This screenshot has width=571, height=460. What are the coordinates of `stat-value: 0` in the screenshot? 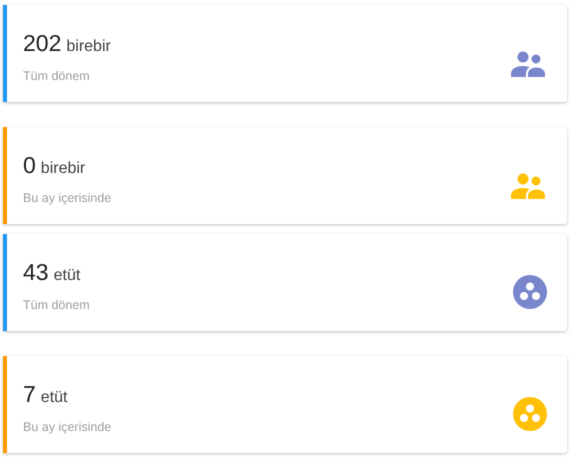 It's located at (29, 165).